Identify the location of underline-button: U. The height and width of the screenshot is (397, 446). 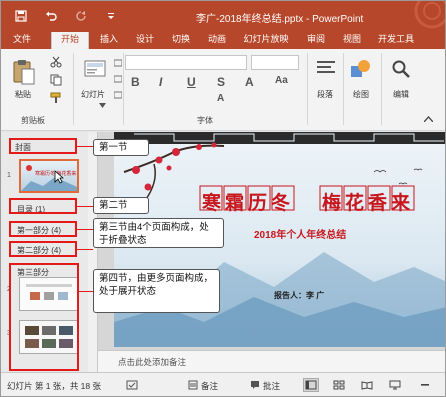
(191, 82).